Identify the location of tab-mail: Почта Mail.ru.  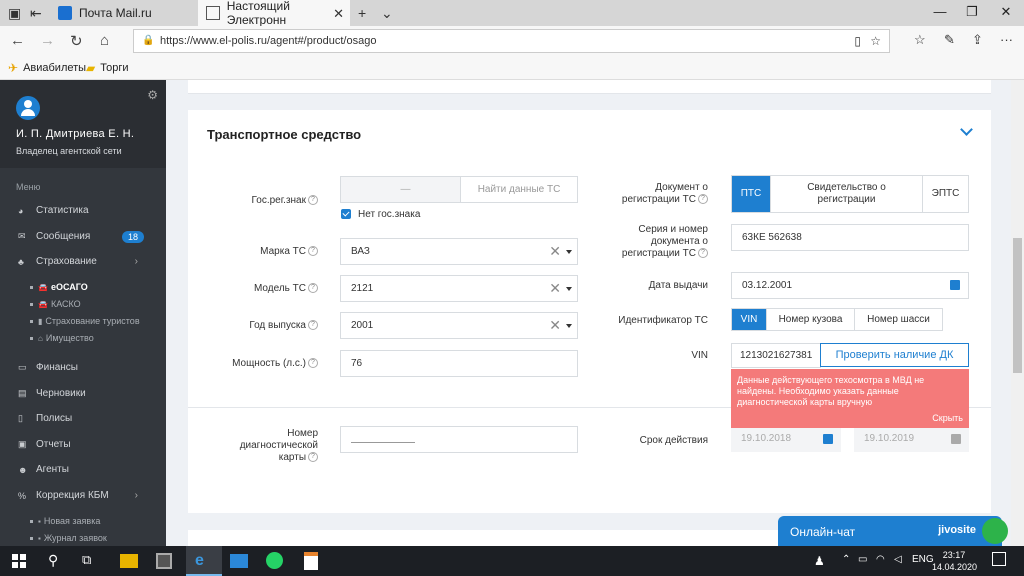
(124, 13).